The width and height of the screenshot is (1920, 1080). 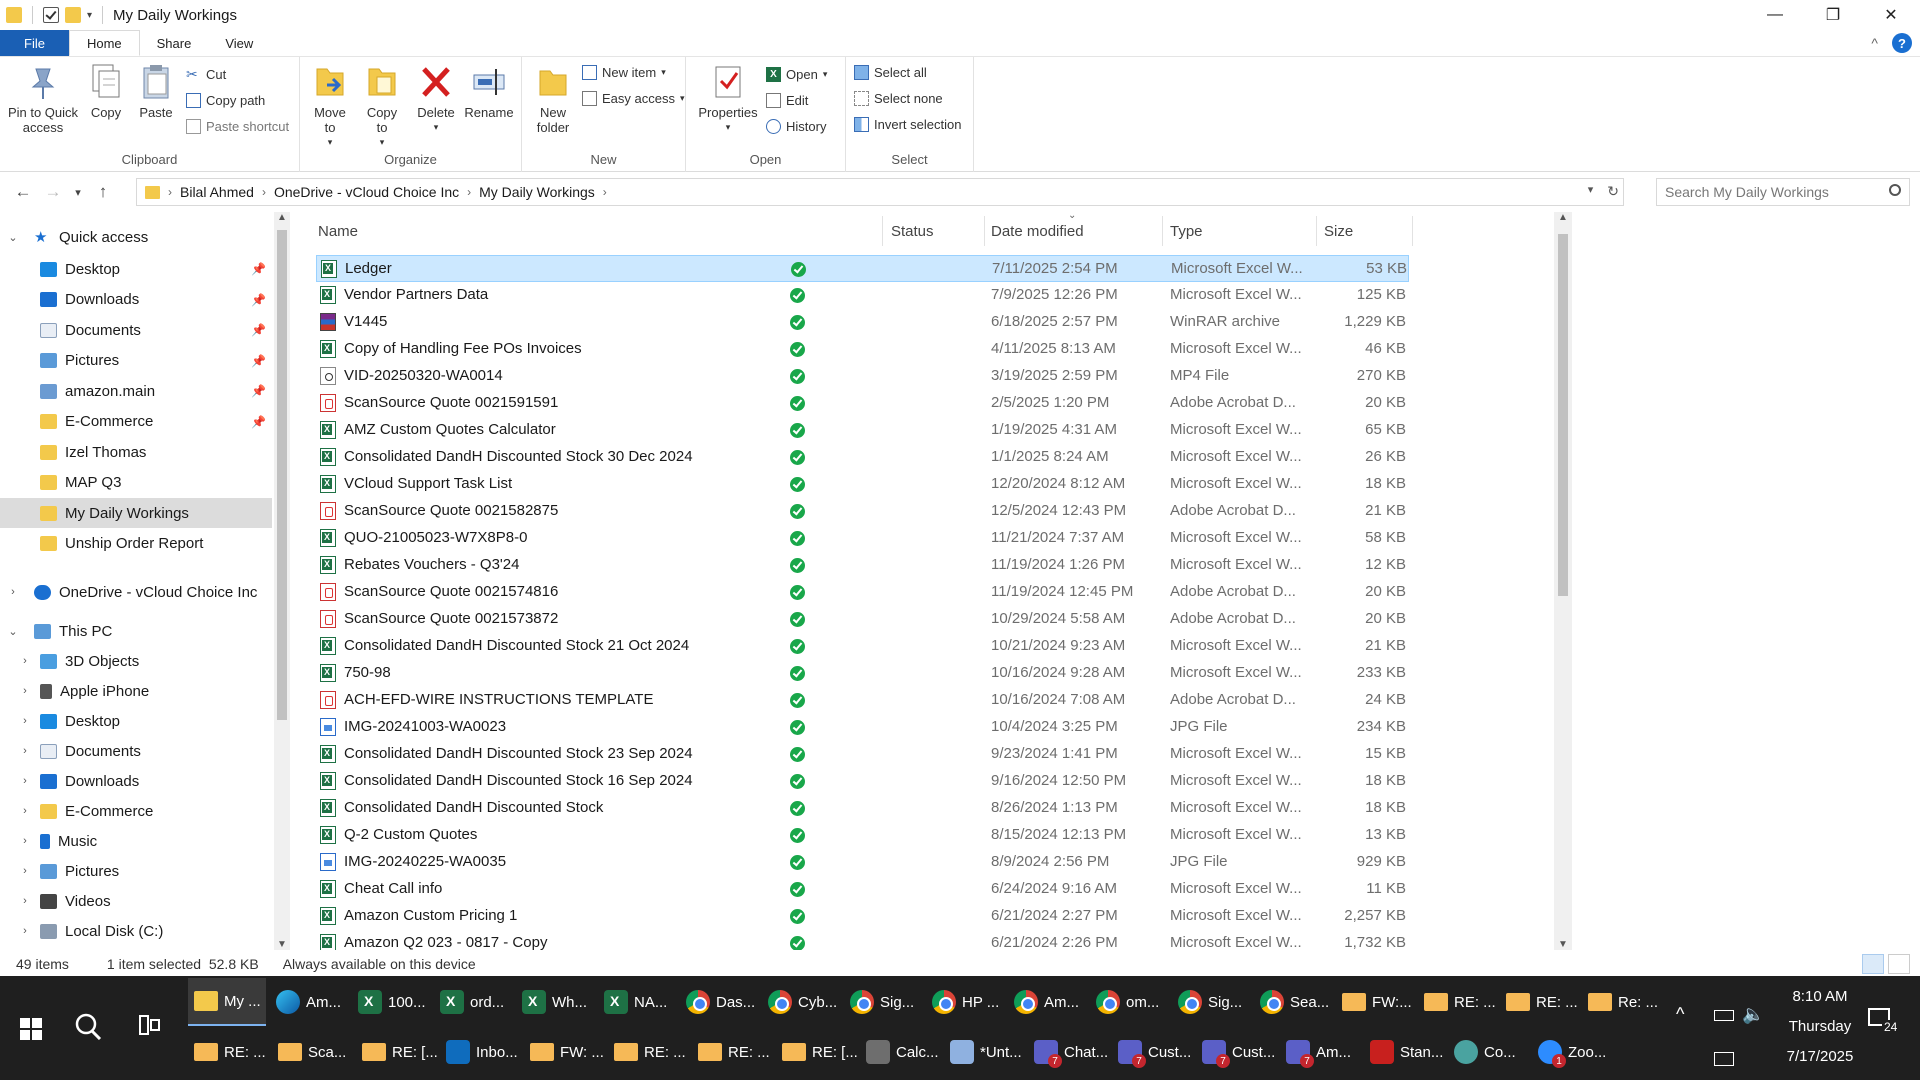 What do you see at coordinates (136, 513) in the screenshot?
I see `nav-item-my-daily-workings: My Daily Workings` at bounding box center [136, 513].